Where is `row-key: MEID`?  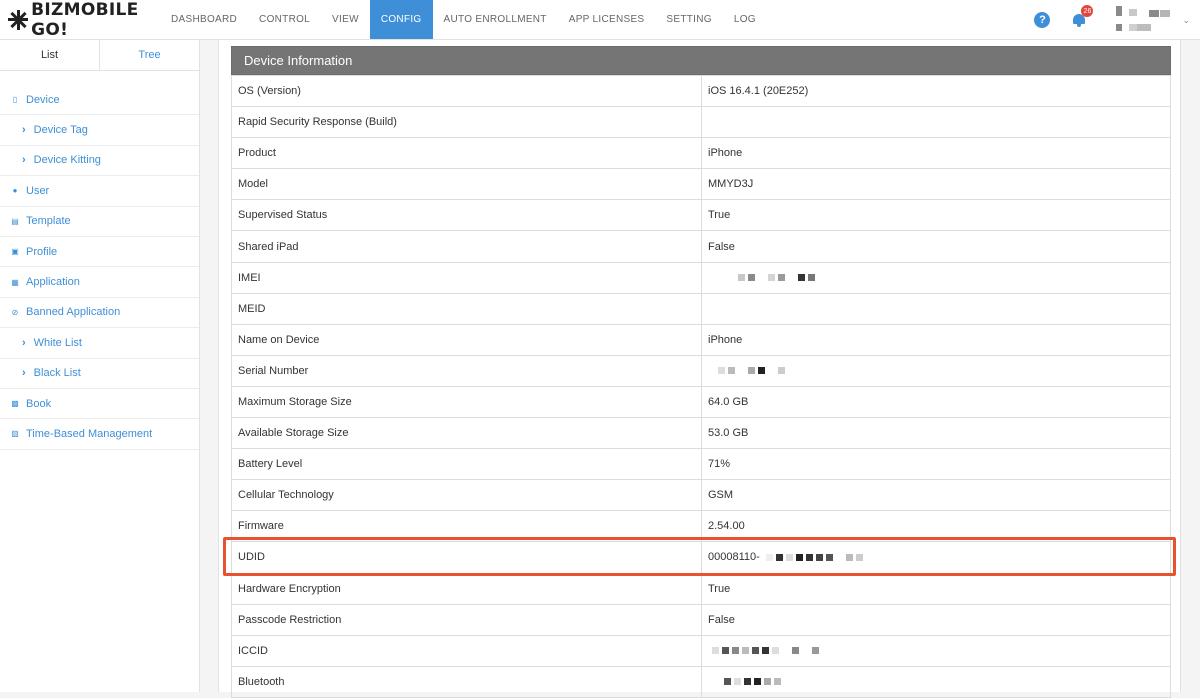
row-key: MEID is located at coordinates (466, 308).